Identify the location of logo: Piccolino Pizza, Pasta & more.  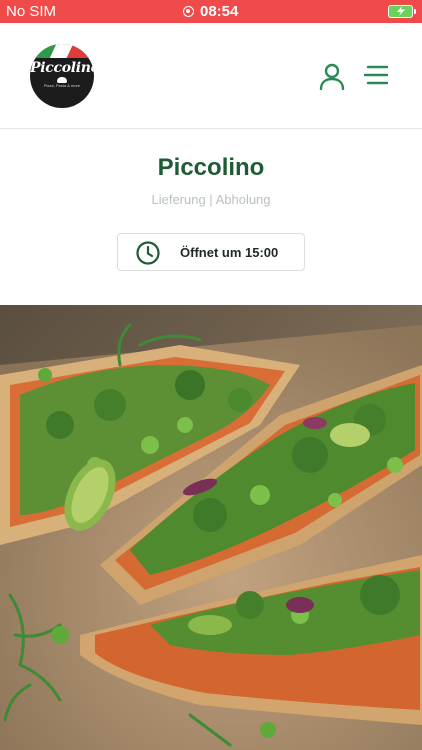
(62, 76).